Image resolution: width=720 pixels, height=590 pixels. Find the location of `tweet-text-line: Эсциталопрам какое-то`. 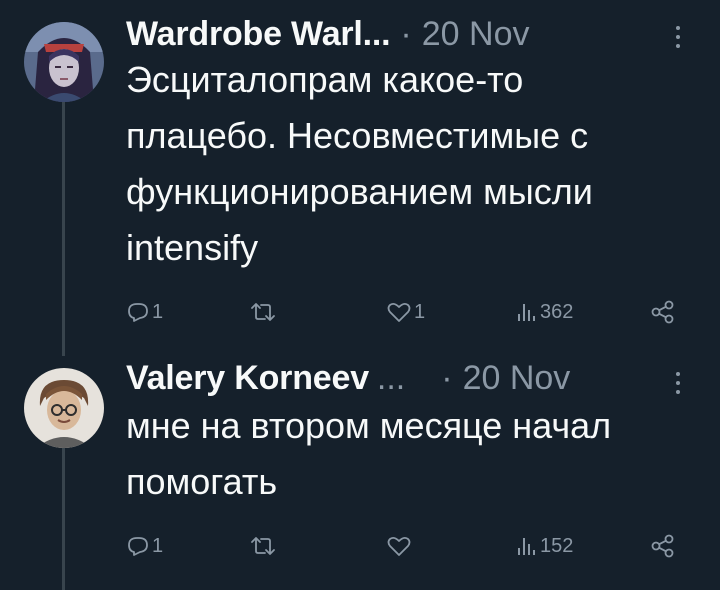

tweet-text-line: Эсциталопрам какое-то is located at coordinates (325, 79).